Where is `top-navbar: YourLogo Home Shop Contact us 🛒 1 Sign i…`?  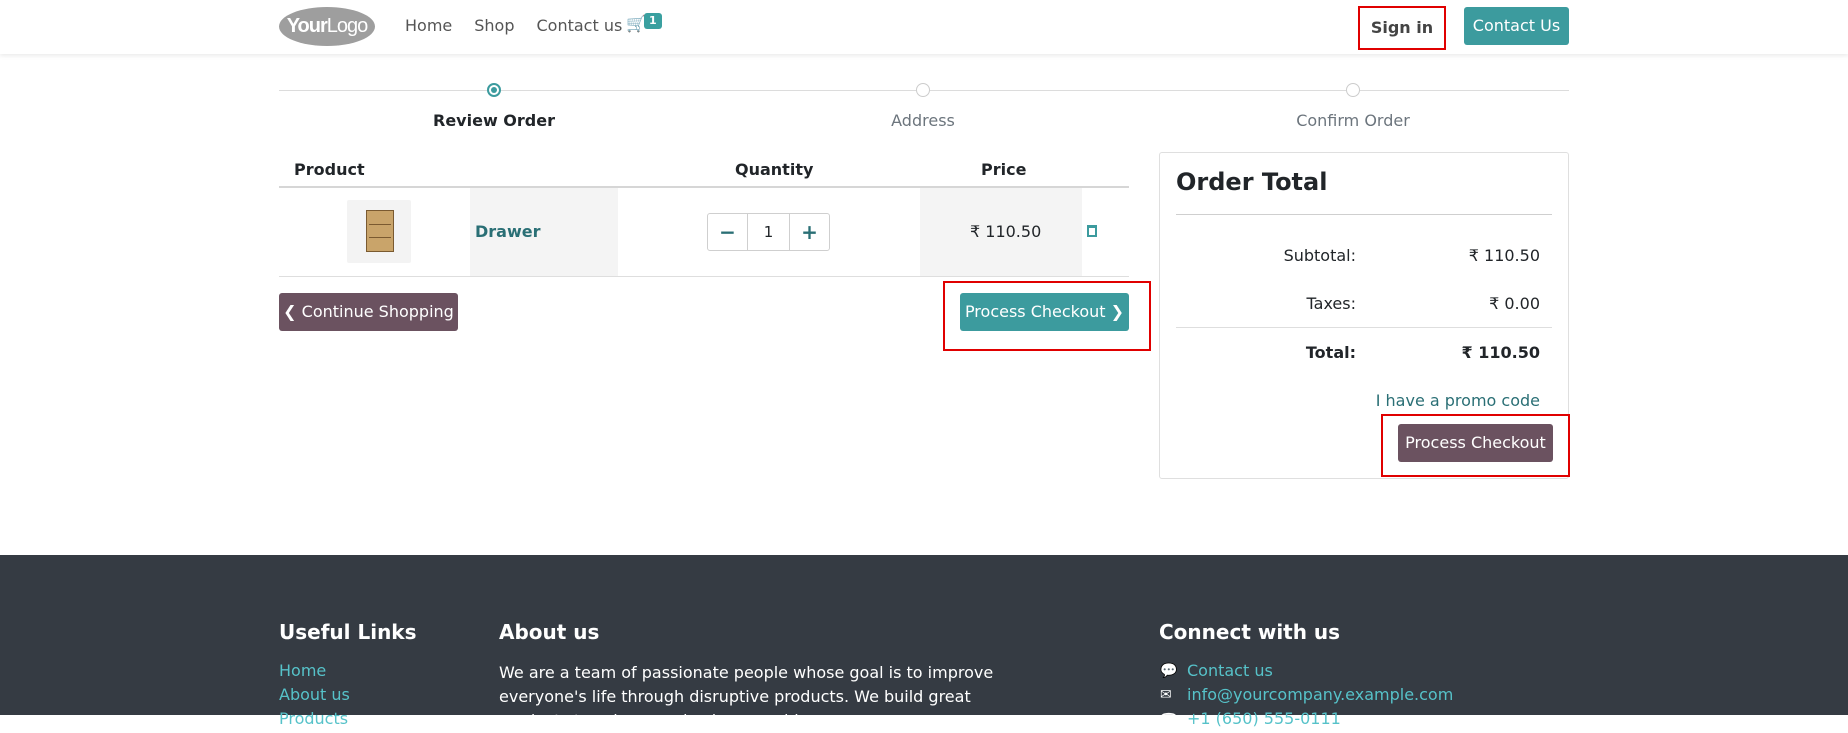
top-navbar: YourLogo Home Shop Contact us 🛒 1 Sign i… is located at coordinates (924, 27).